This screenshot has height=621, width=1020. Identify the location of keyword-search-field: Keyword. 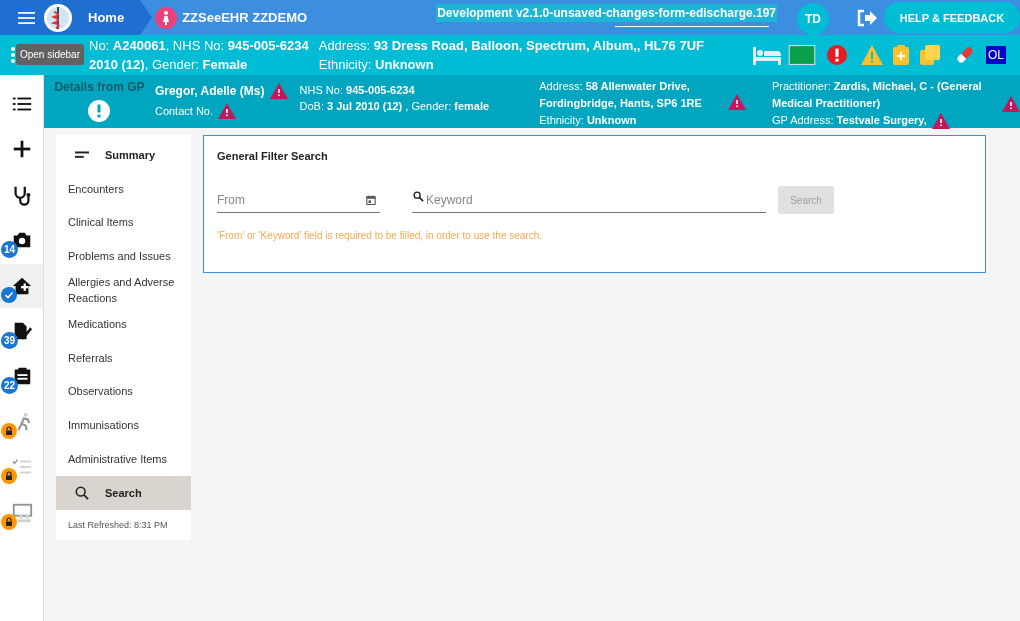
(589, 200).